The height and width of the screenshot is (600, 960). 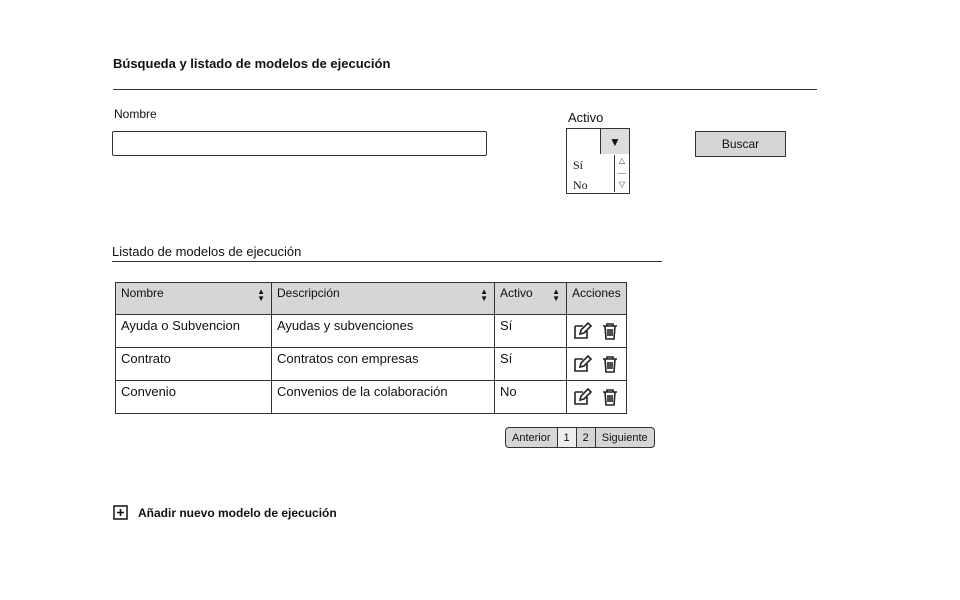 What do you see at coordinates (580, 185) in the screenshot?
I see `option-no: No` at bounding box center [580, 185].